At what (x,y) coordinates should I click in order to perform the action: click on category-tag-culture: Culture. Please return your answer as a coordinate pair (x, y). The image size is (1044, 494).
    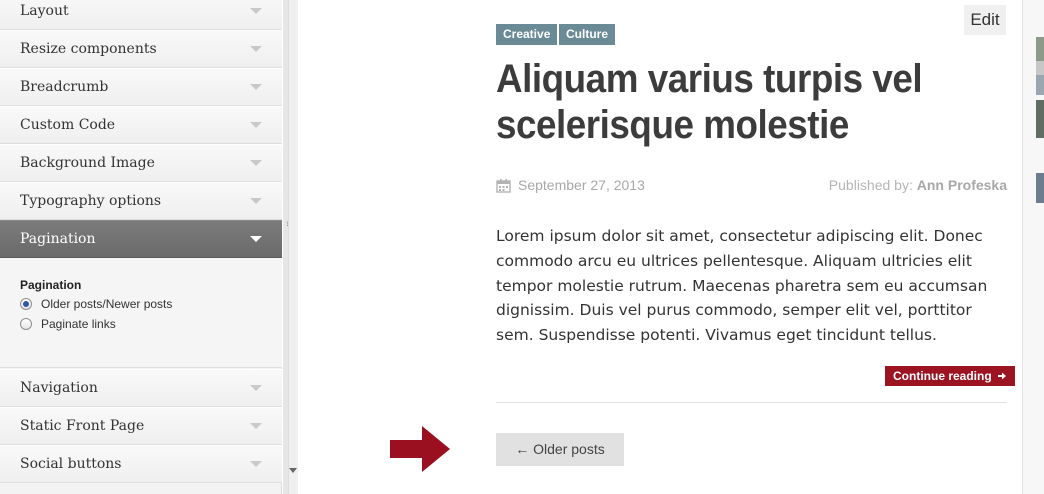
    Looking at the image, I should click on (587, 34).